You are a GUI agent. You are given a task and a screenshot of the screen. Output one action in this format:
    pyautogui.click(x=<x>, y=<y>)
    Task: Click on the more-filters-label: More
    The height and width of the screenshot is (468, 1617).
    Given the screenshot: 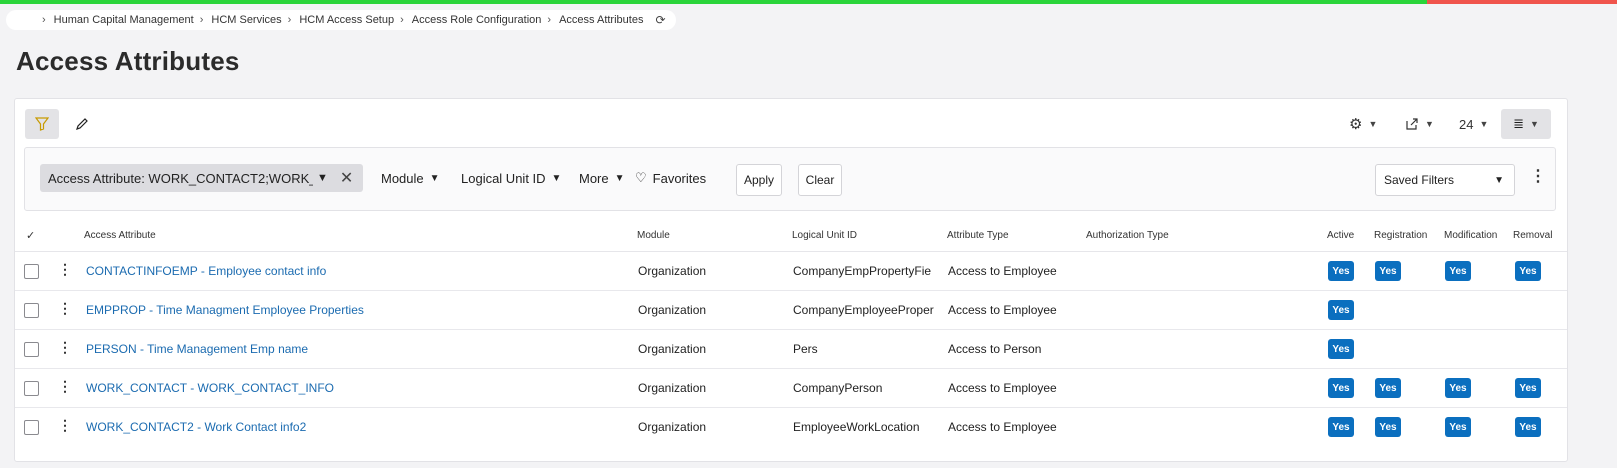 What is the action you would take?
    pyautogui.click(x=594, y=178)
    